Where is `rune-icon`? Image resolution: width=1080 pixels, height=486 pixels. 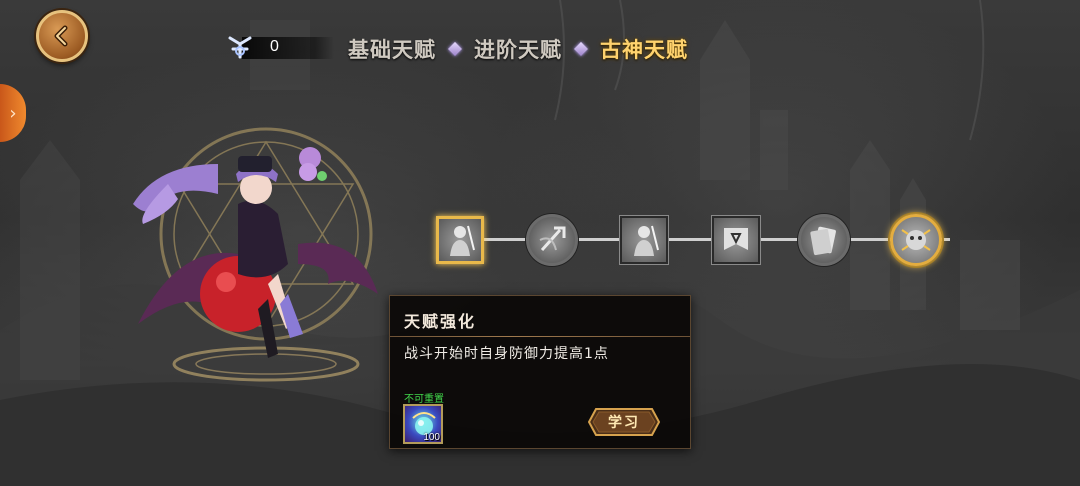 rune-icon is located at coordinates (240, 47).